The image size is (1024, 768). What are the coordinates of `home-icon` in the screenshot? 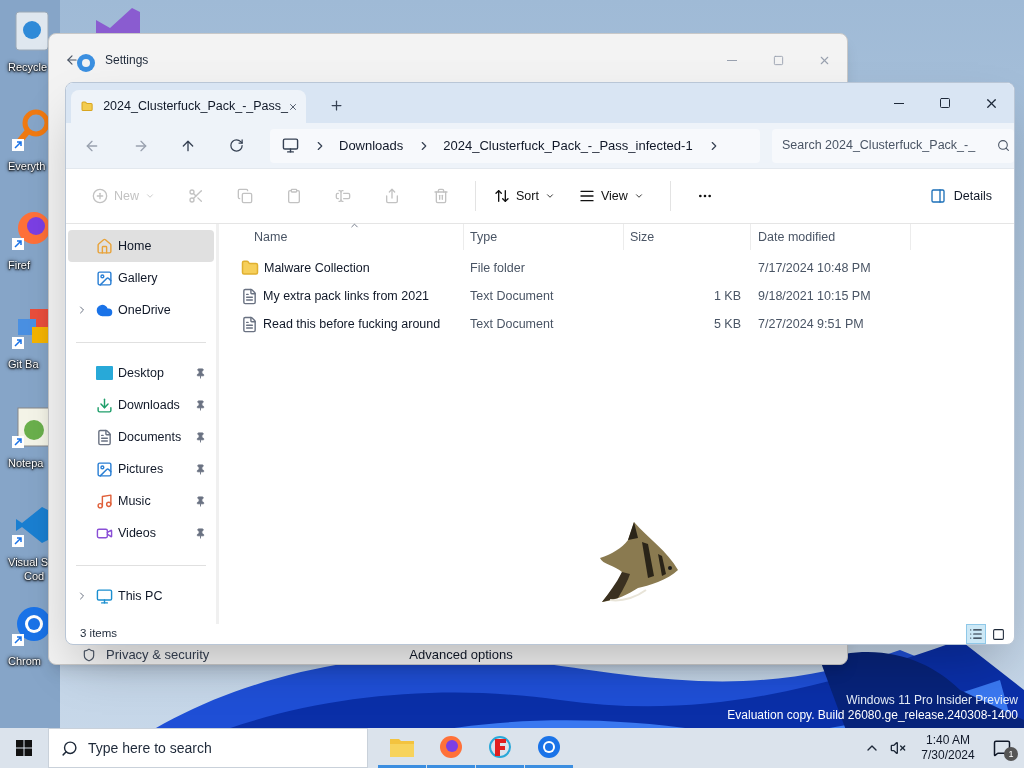 It's located at (104, 246).